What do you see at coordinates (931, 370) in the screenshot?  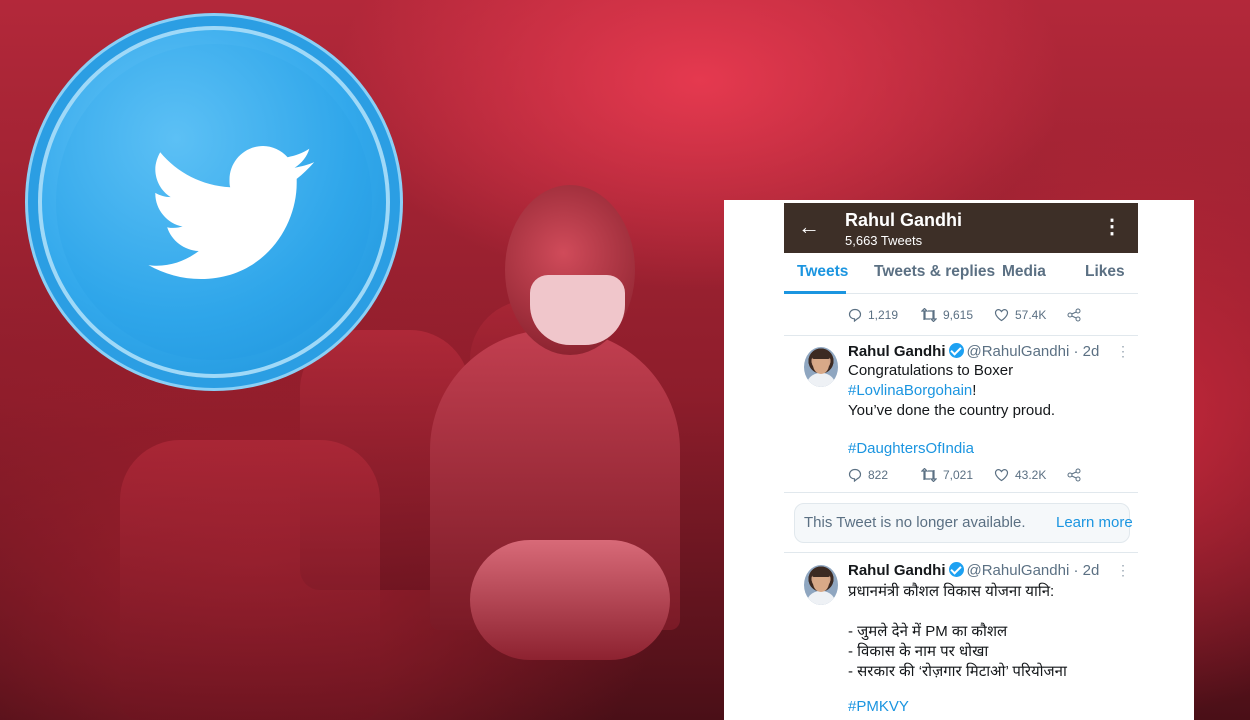 I see `tweet-text: Congratulations to Boxer` at bounding box center [931, 370].